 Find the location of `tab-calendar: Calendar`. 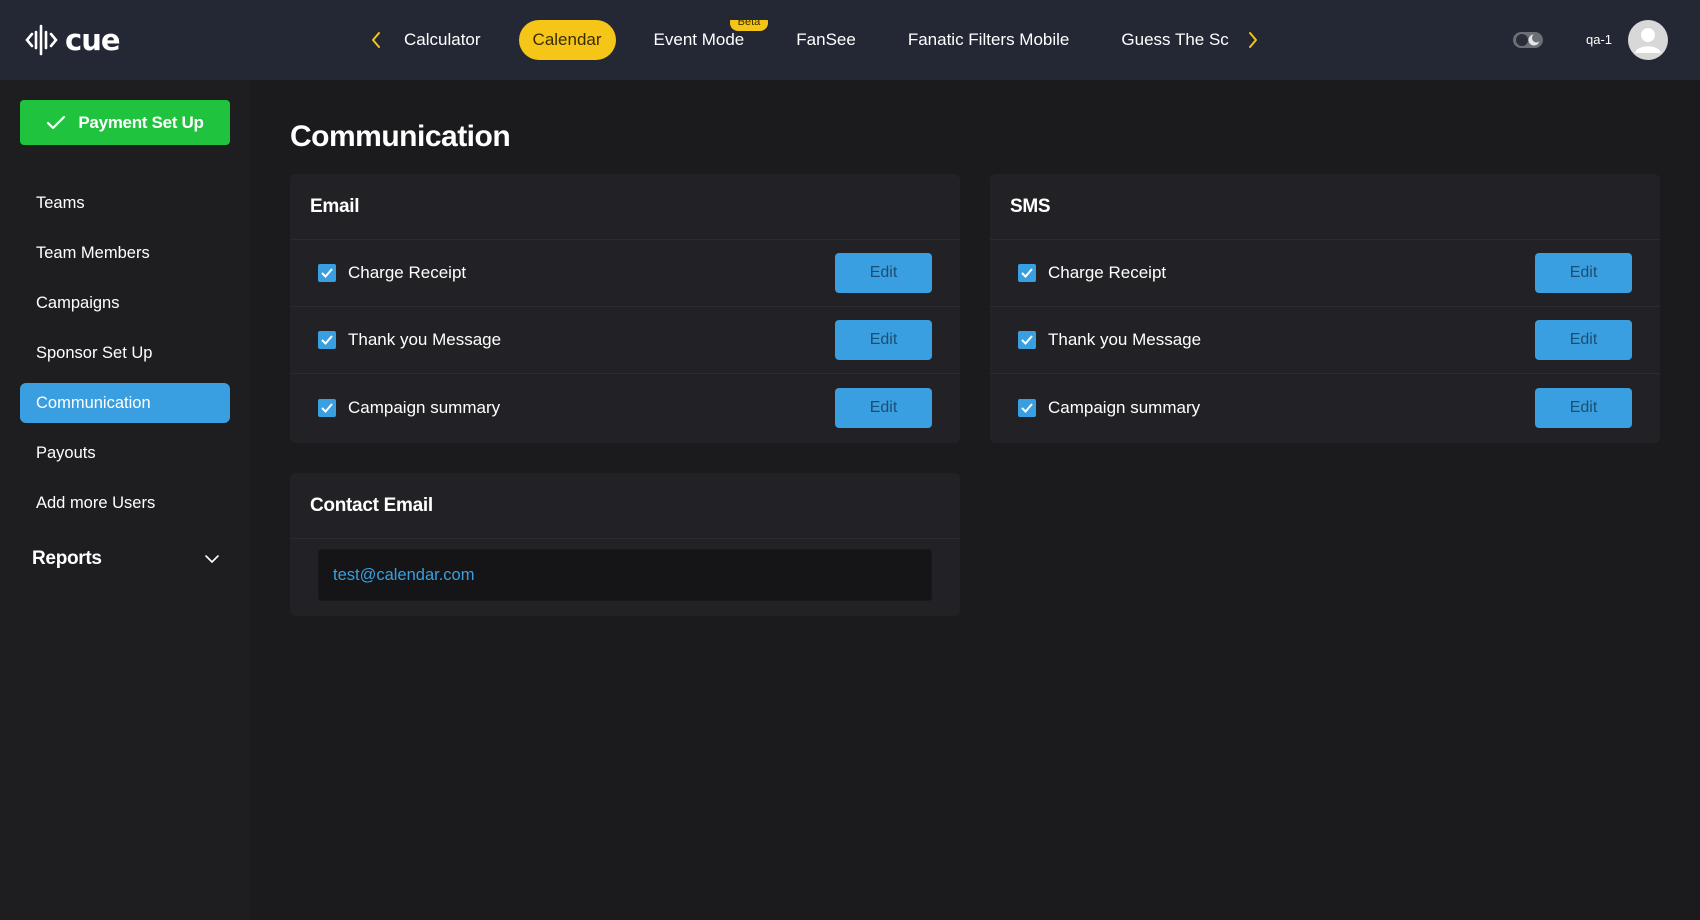

tab-calendar: Calendar is located at coordinates (567, 40).